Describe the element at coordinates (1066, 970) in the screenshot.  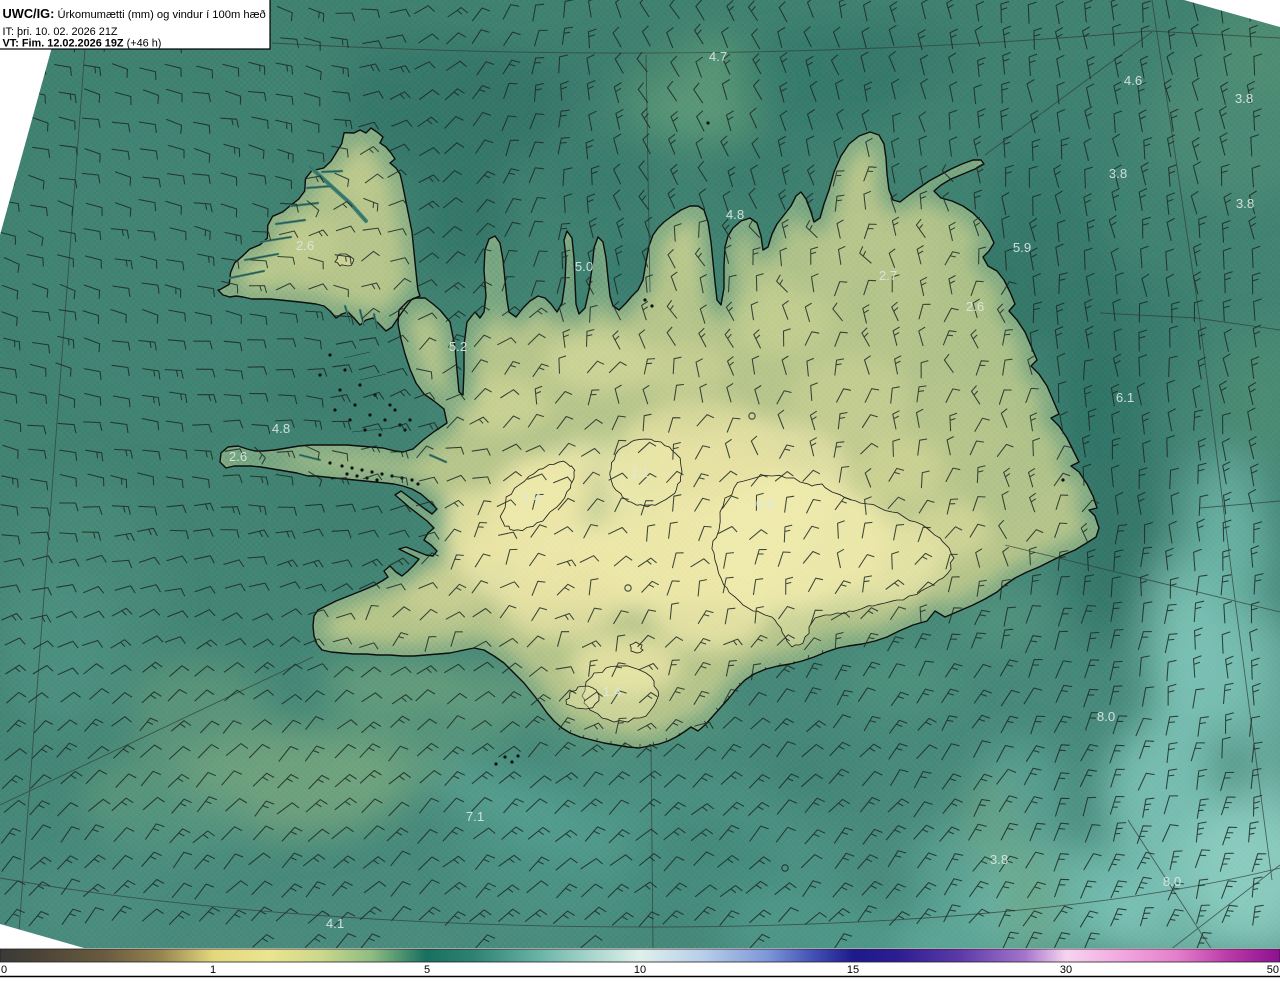
I see `svg-text: 30` at that location.